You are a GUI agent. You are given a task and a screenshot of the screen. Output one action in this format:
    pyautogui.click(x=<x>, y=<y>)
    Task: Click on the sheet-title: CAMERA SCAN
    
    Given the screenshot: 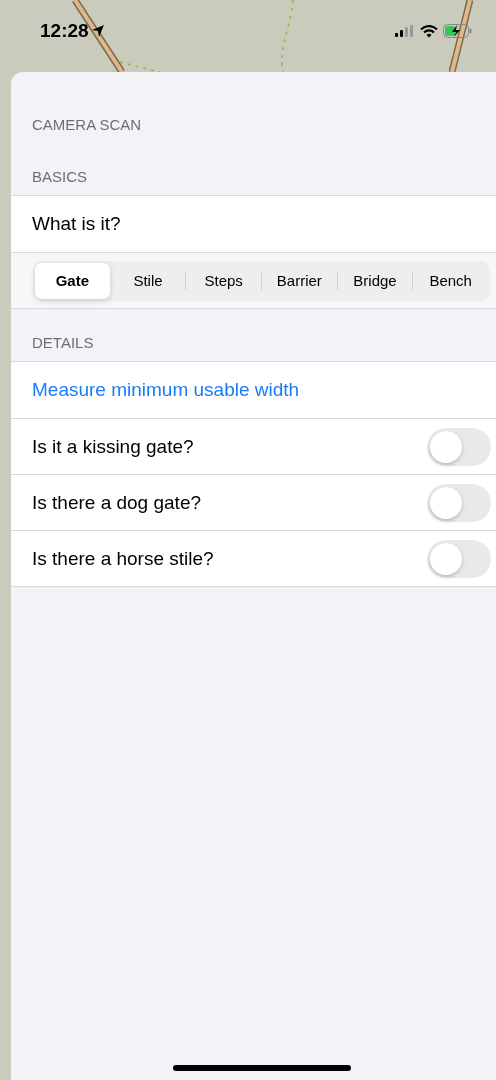 What is the action you would take?
    pyautogui.click(x=87, y=125)
    